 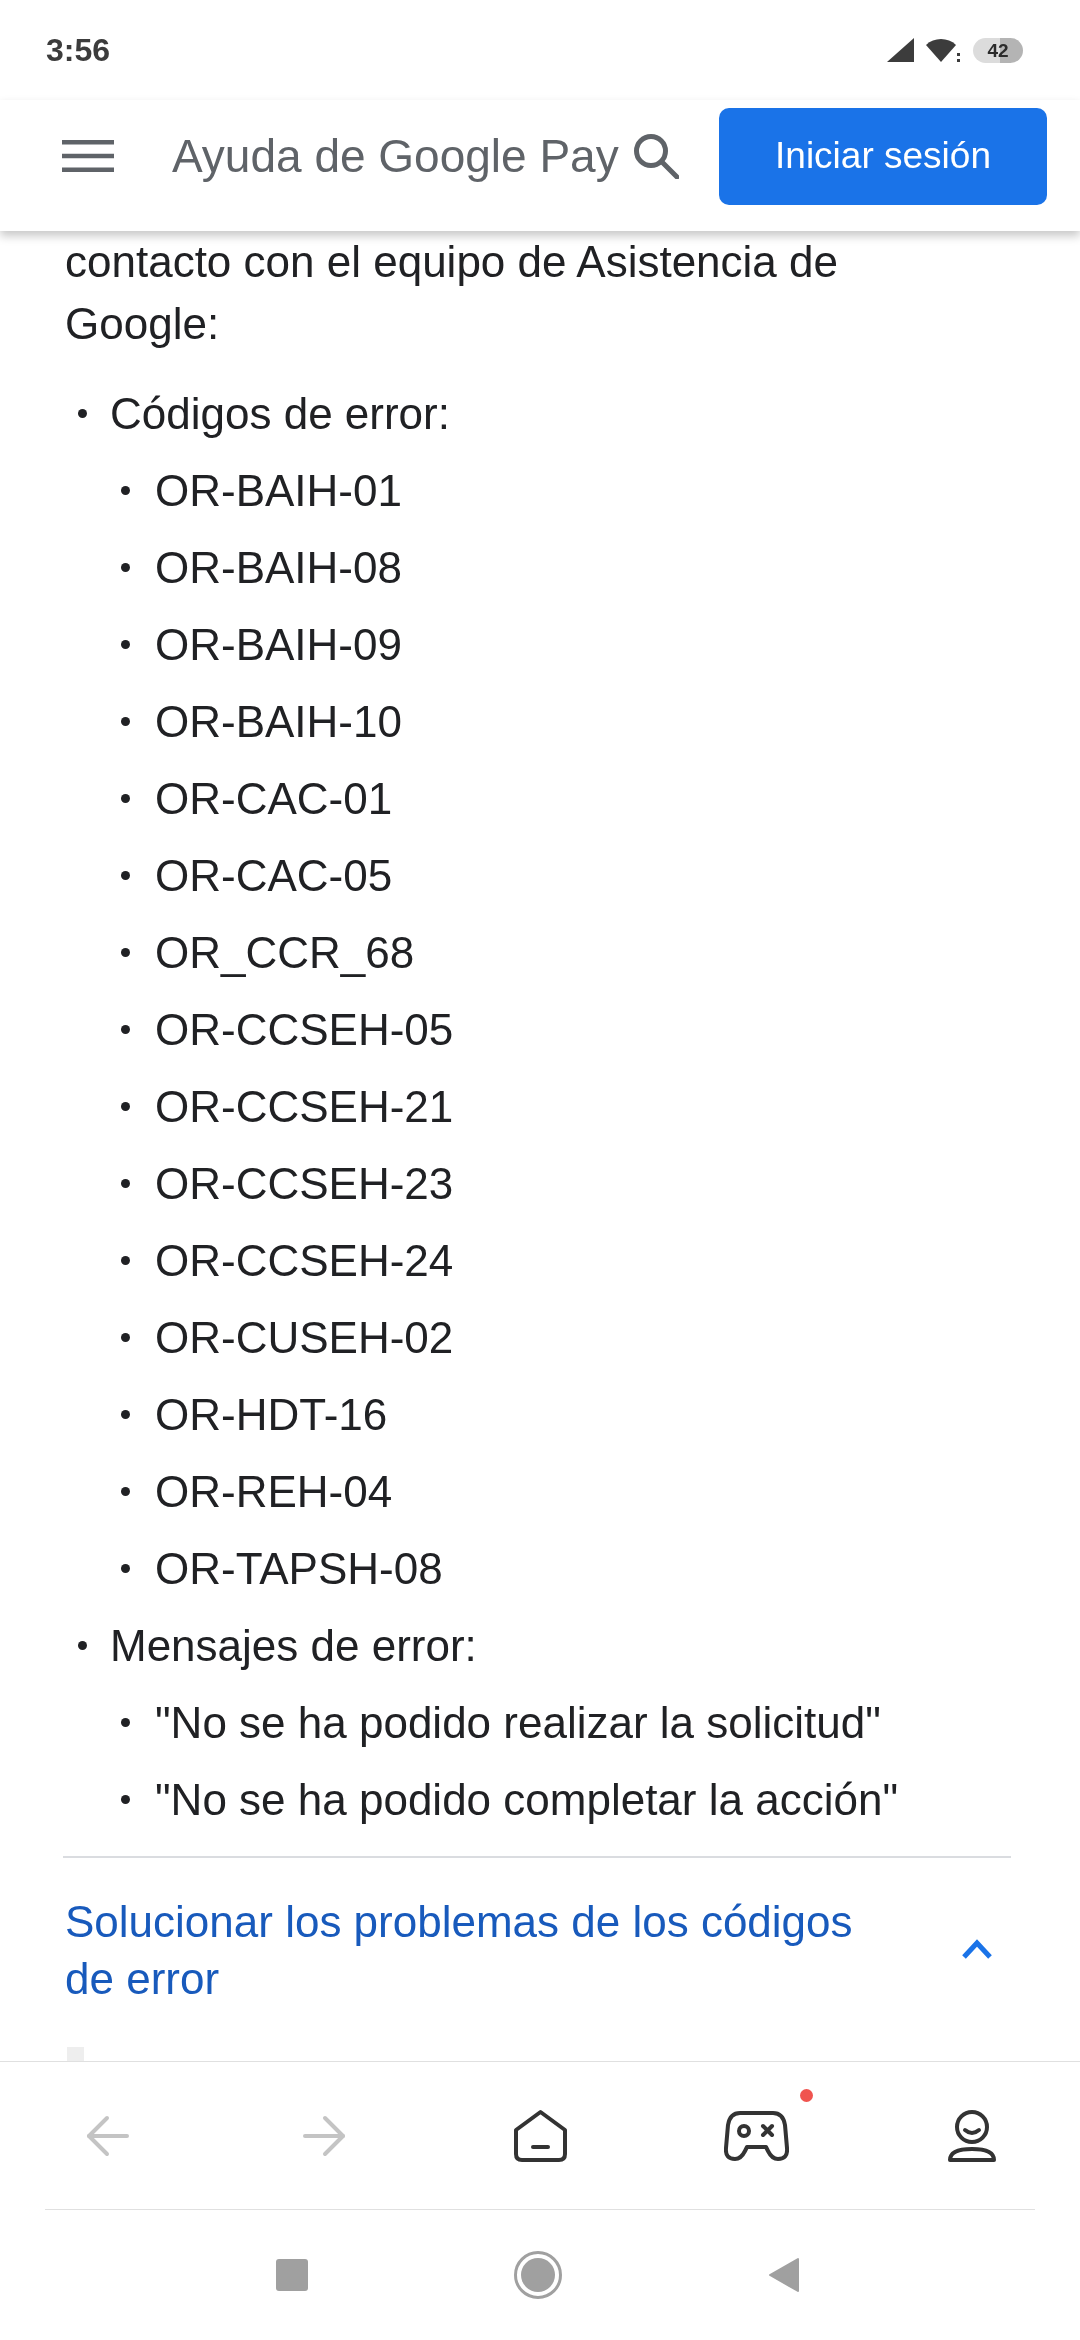 I want to click on person-icon, so click(x=972, y=2135).